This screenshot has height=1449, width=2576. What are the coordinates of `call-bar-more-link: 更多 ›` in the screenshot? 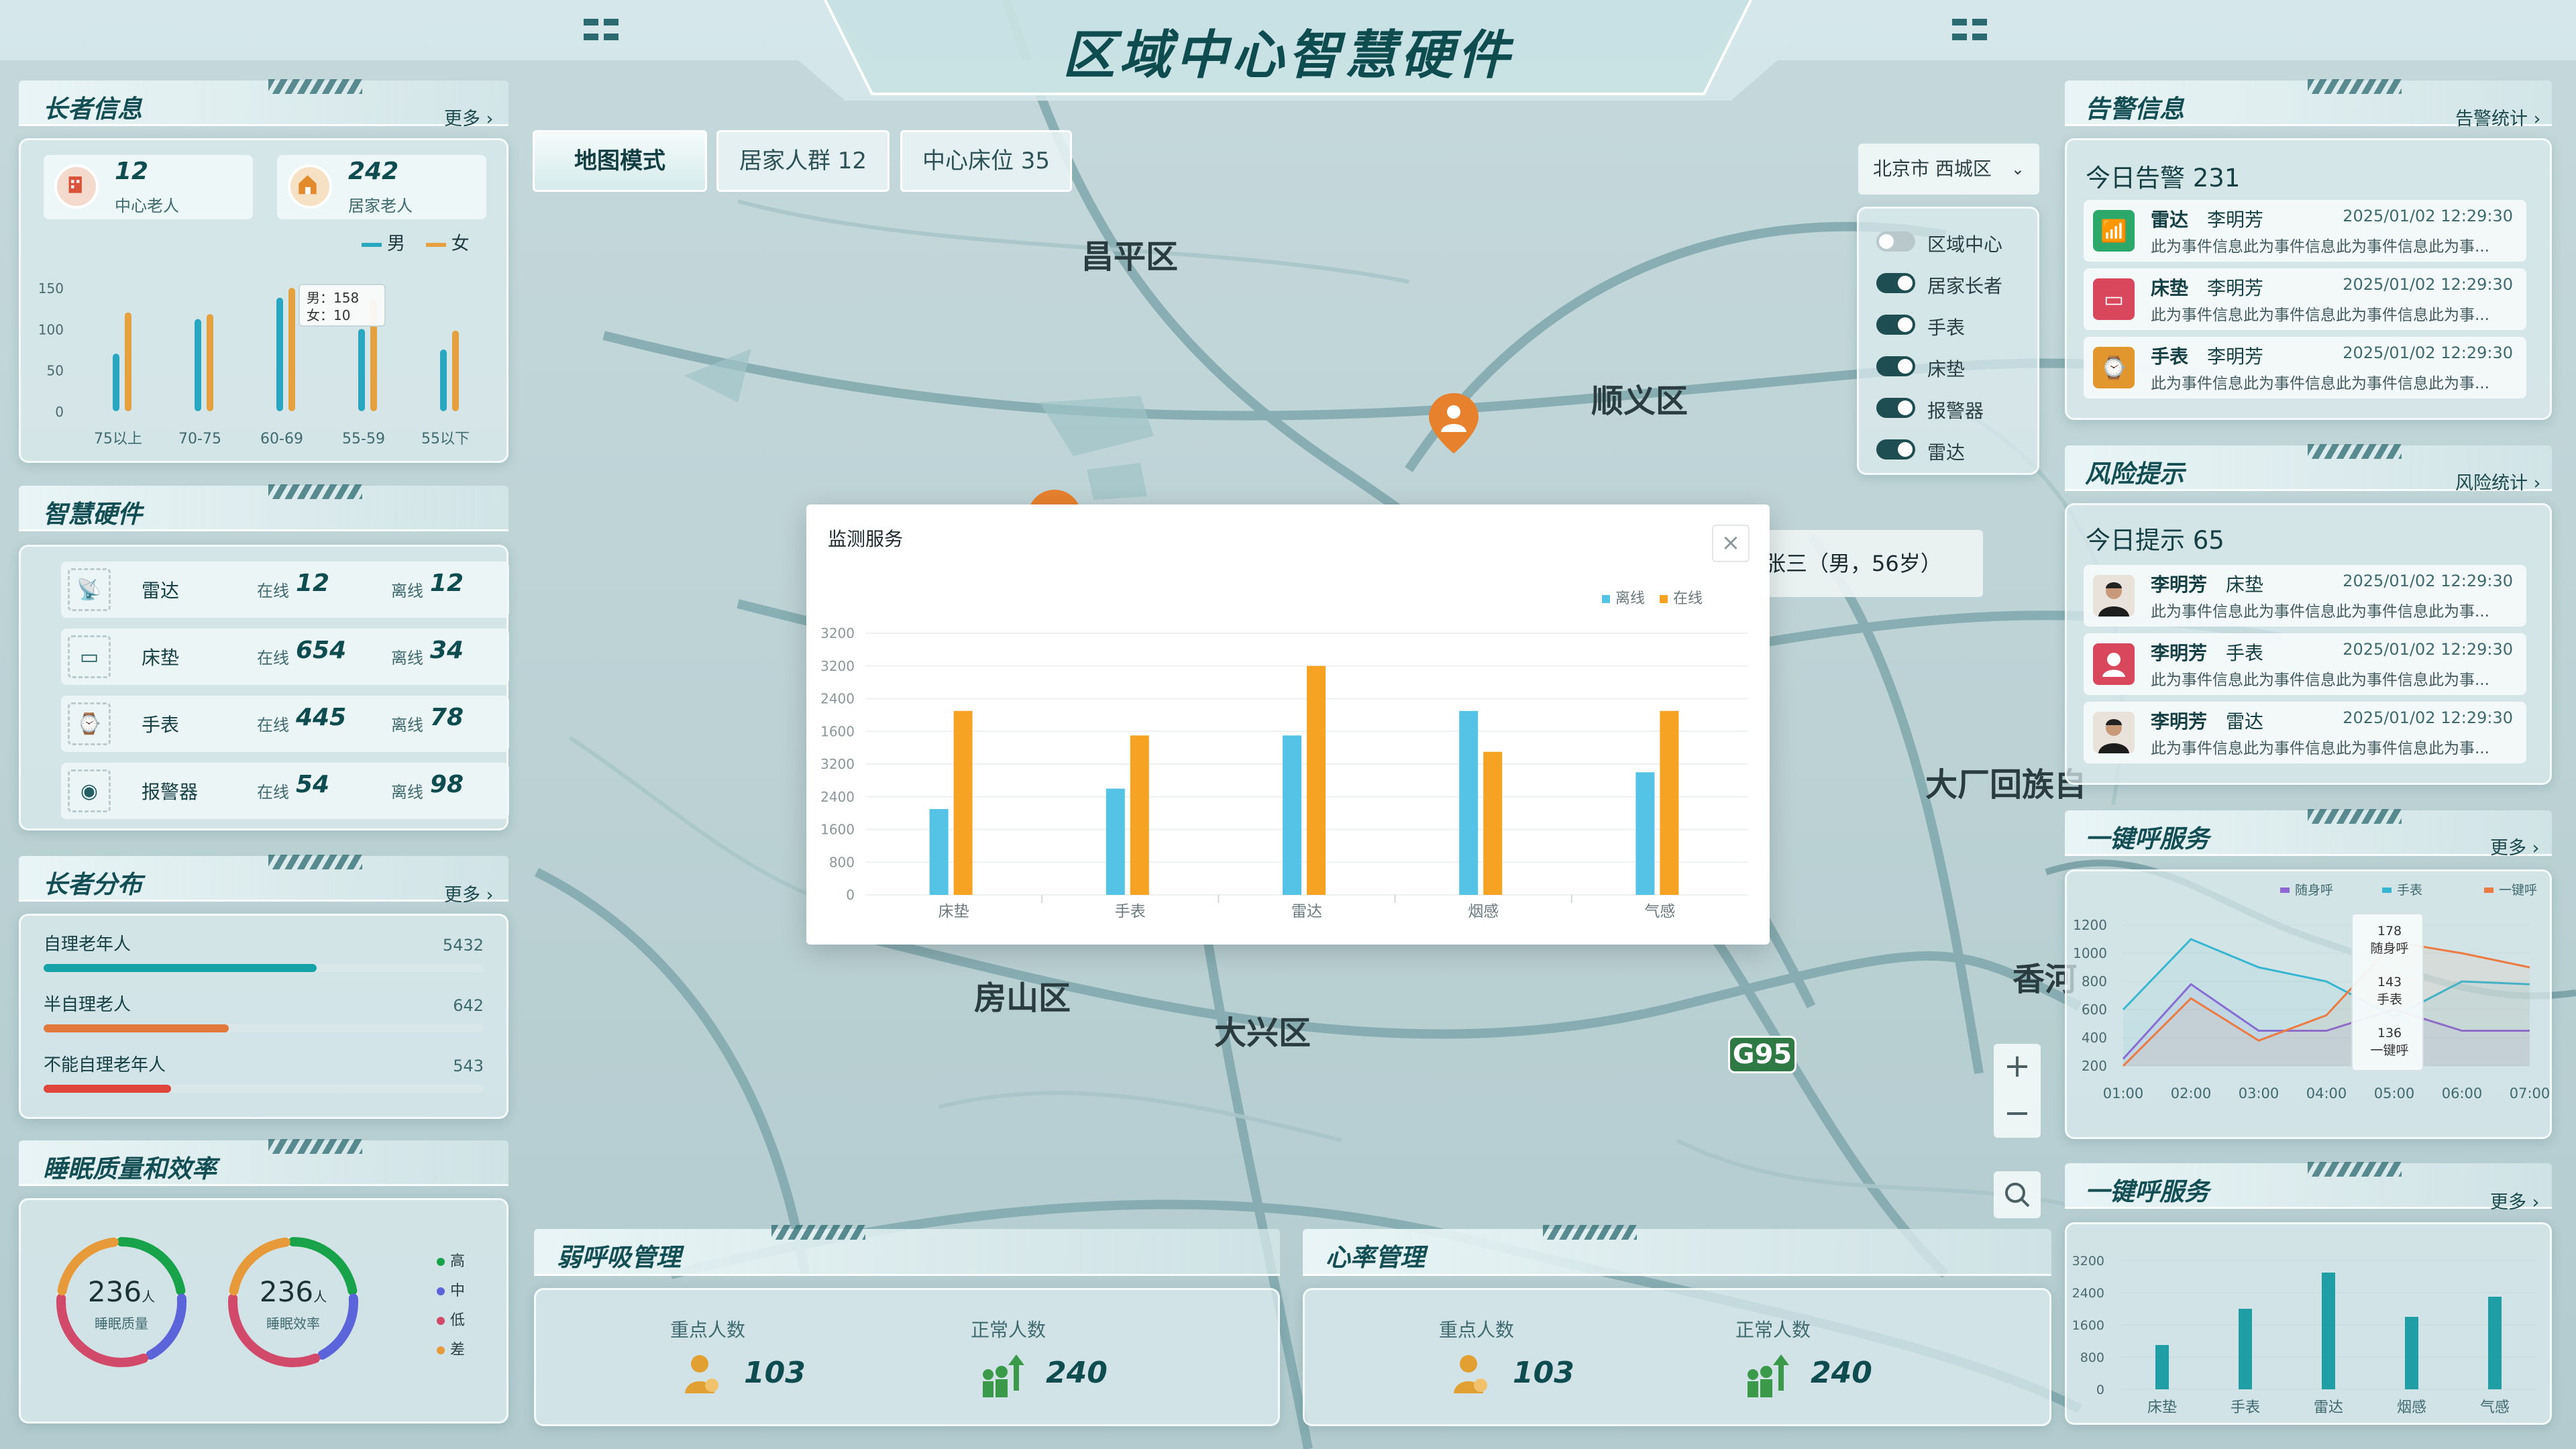 It's located at (2514, 1200).